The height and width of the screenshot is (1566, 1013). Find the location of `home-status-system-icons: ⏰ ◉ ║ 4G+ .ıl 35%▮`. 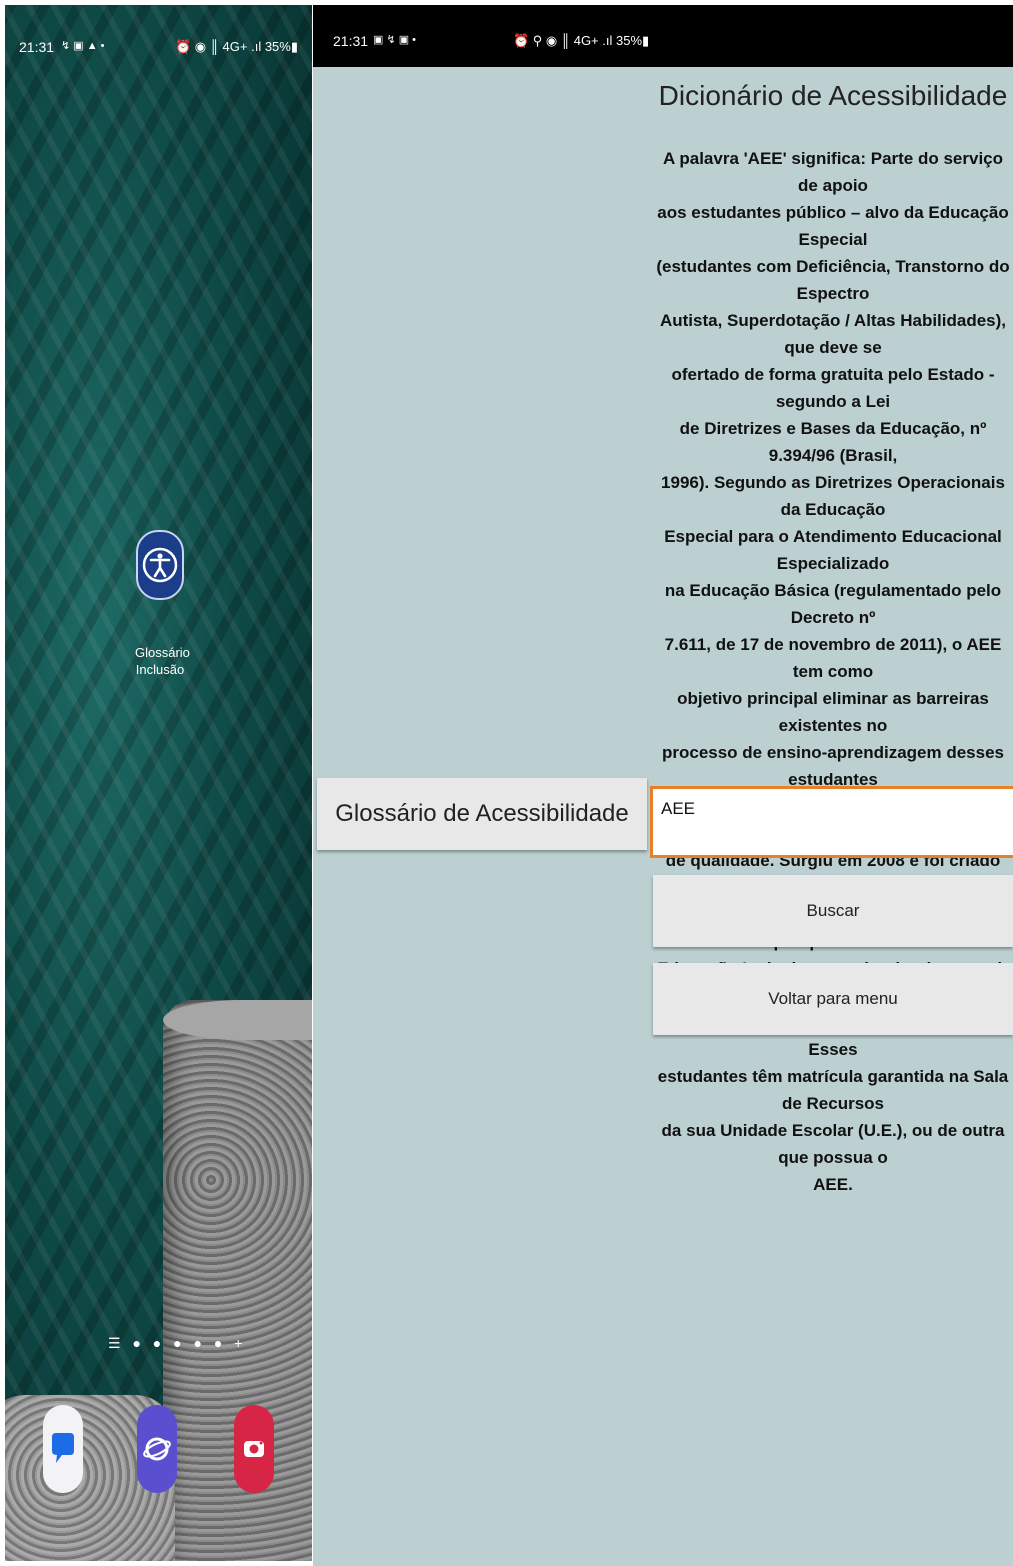

home-status-system-icons: ⏰ ◉ ║ 4G+ .ıl 35%▮ is located at coordinates (236, 46).